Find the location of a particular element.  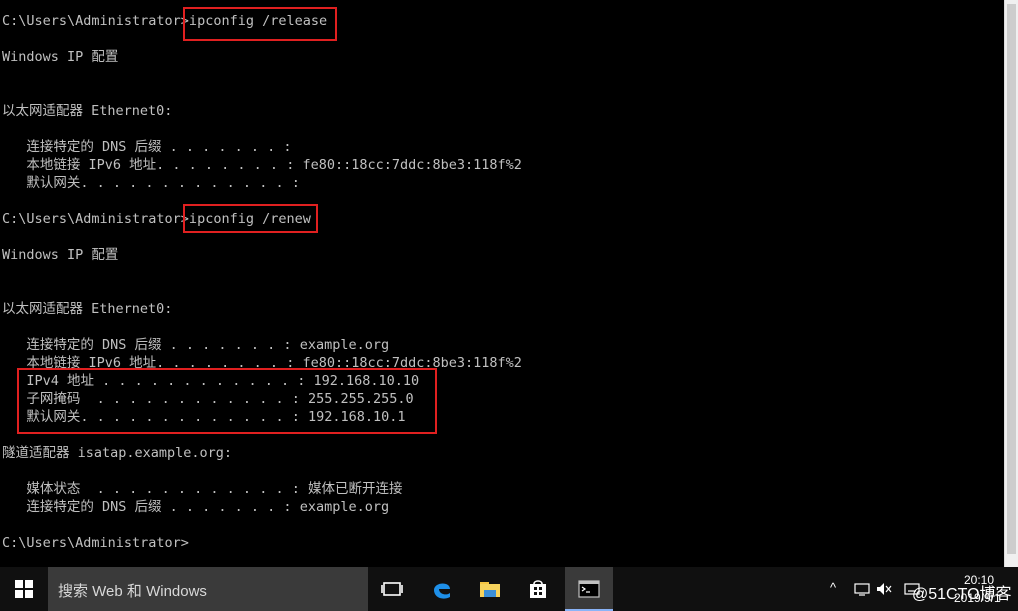

console-line-8: 连接特定的 DNS 后缀 . . . . . . . : is located at coordinates (147, 147).